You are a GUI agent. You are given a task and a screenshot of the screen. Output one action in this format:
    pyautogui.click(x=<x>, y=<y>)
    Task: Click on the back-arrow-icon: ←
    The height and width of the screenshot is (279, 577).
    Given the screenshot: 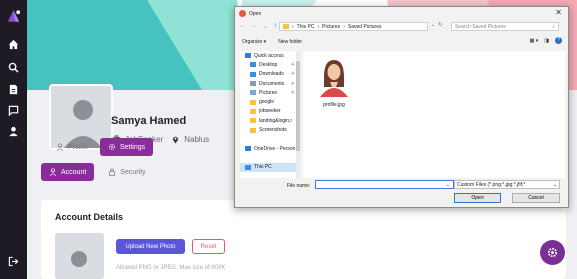 What is the action you would take?
    pyautogui.click(x=242, y=26)
    